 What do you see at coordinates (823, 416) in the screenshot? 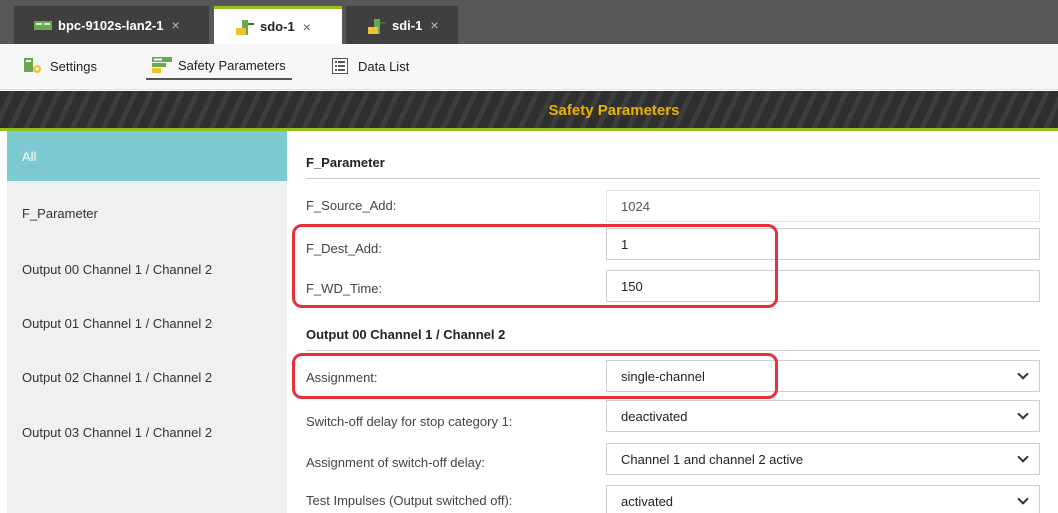
I see `switch-off-delay-select: deactivated` at bounding box center [823, 416].